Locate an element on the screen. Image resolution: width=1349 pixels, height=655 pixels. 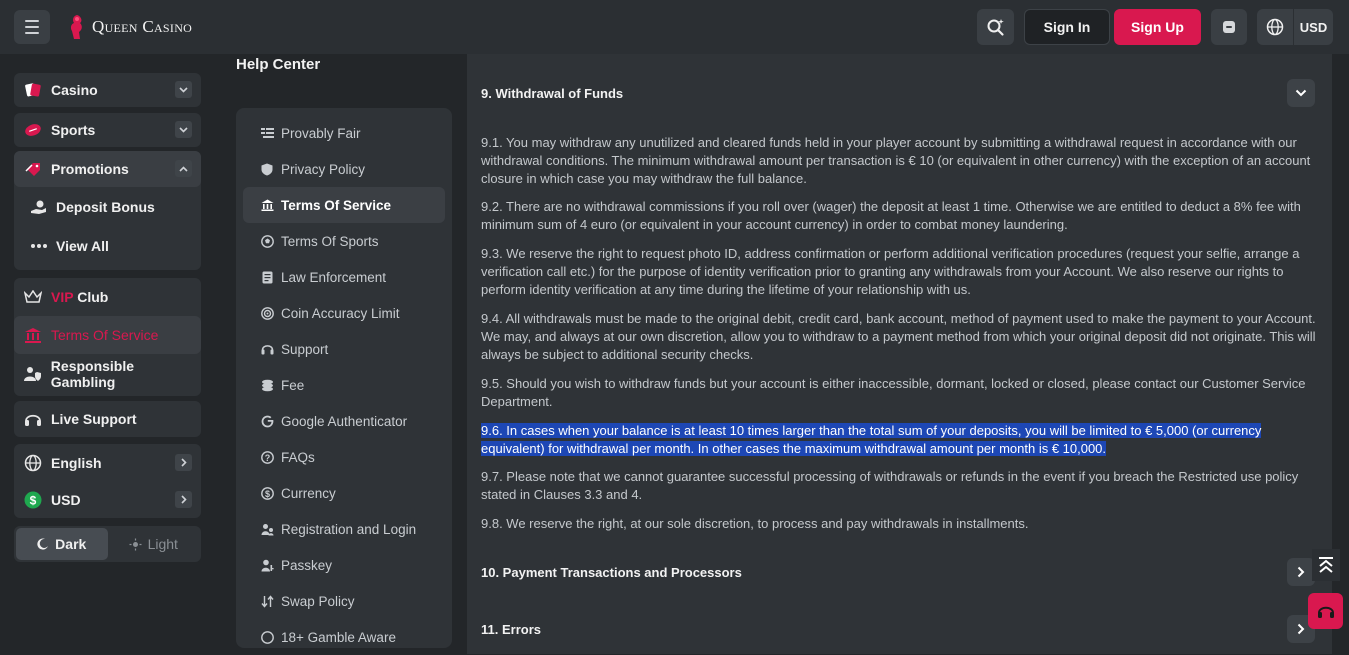
target-icon is located at coordinates (267, 313).